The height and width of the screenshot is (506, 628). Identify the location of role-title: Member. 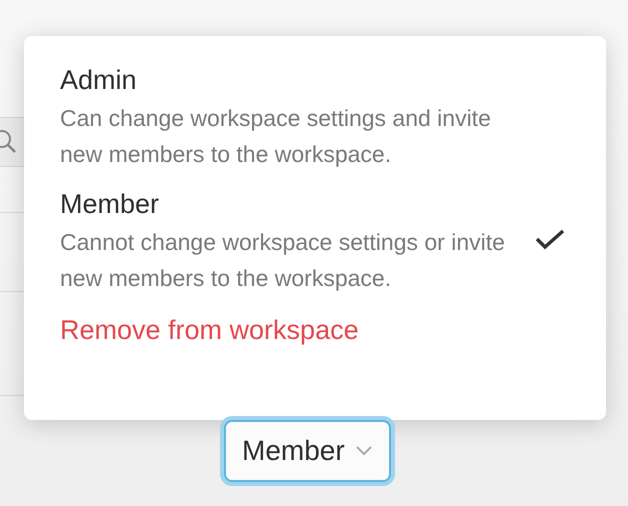
(284, 204).